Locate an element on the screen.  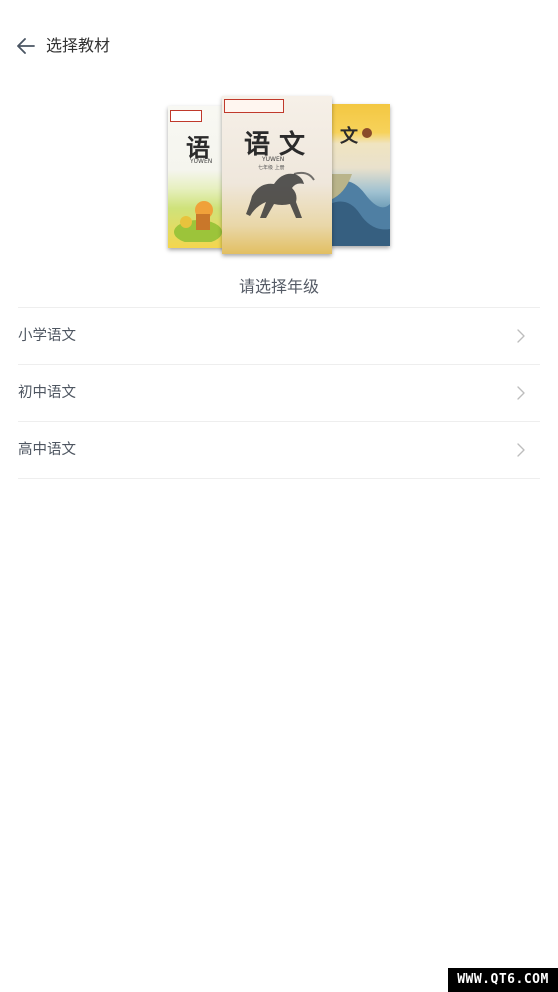
grade-item-label: 小学语文 is located at coordinates (47, 336).